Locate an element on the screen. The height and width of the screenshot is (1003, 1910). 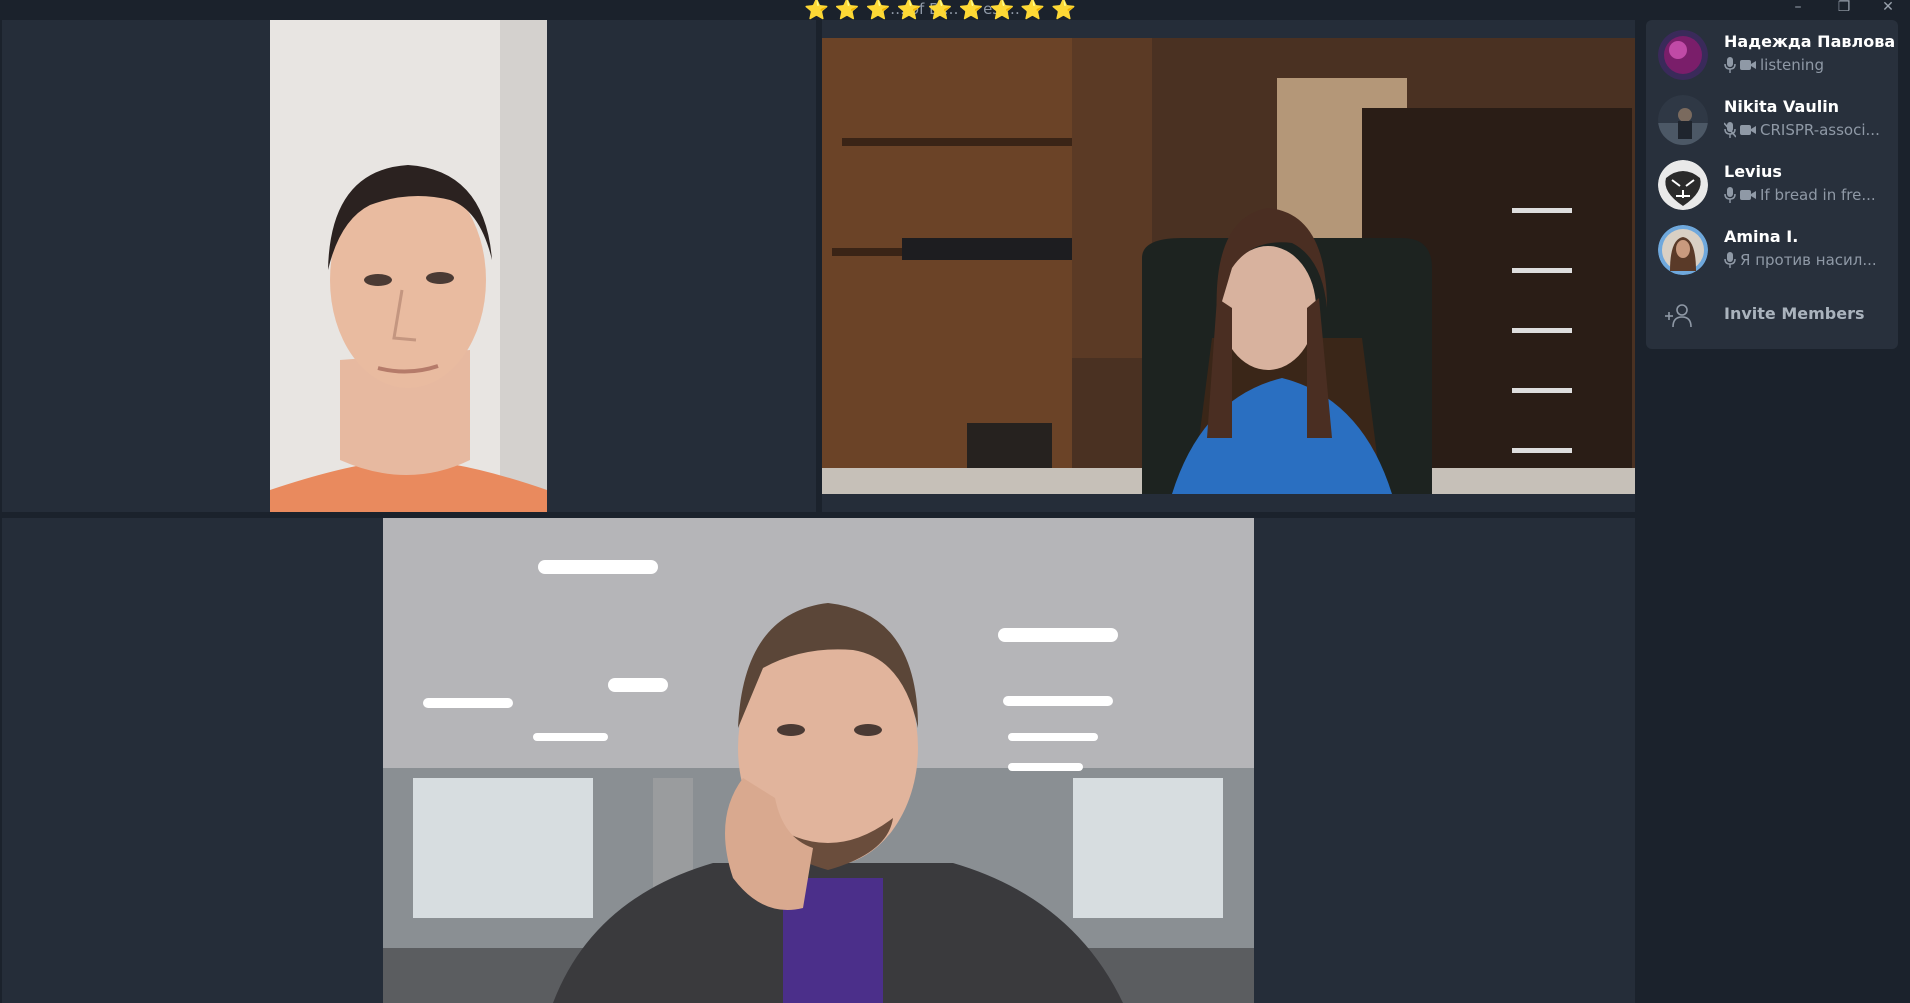
avatar-tiger-icon is located at coordinates (1683, 185).